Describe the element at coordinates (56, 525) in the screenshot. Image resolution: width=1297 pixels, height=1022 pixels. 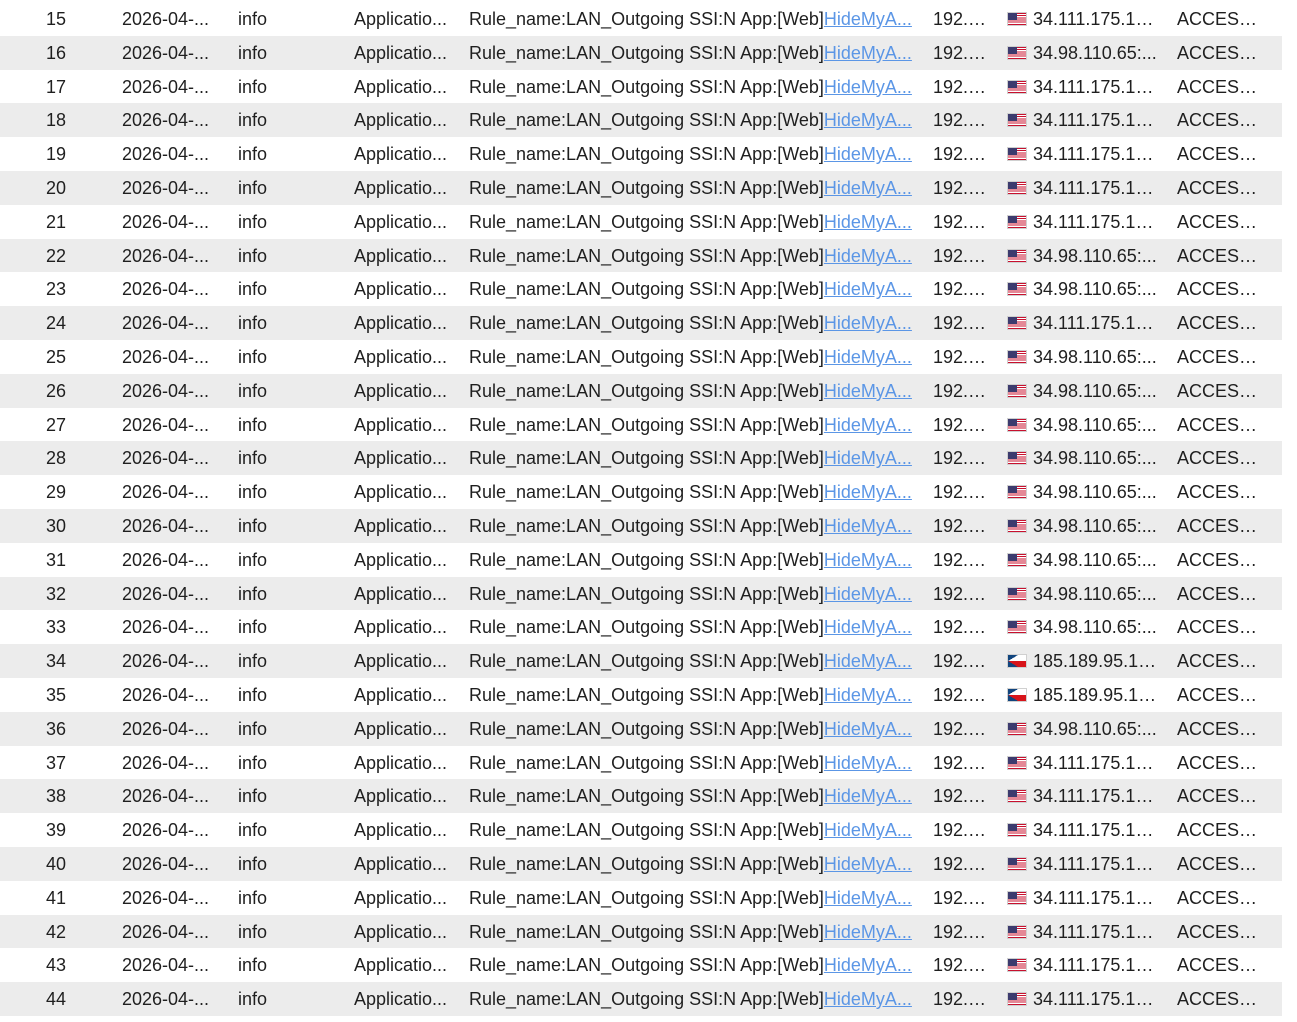
I see `row-number: 30` at that location.